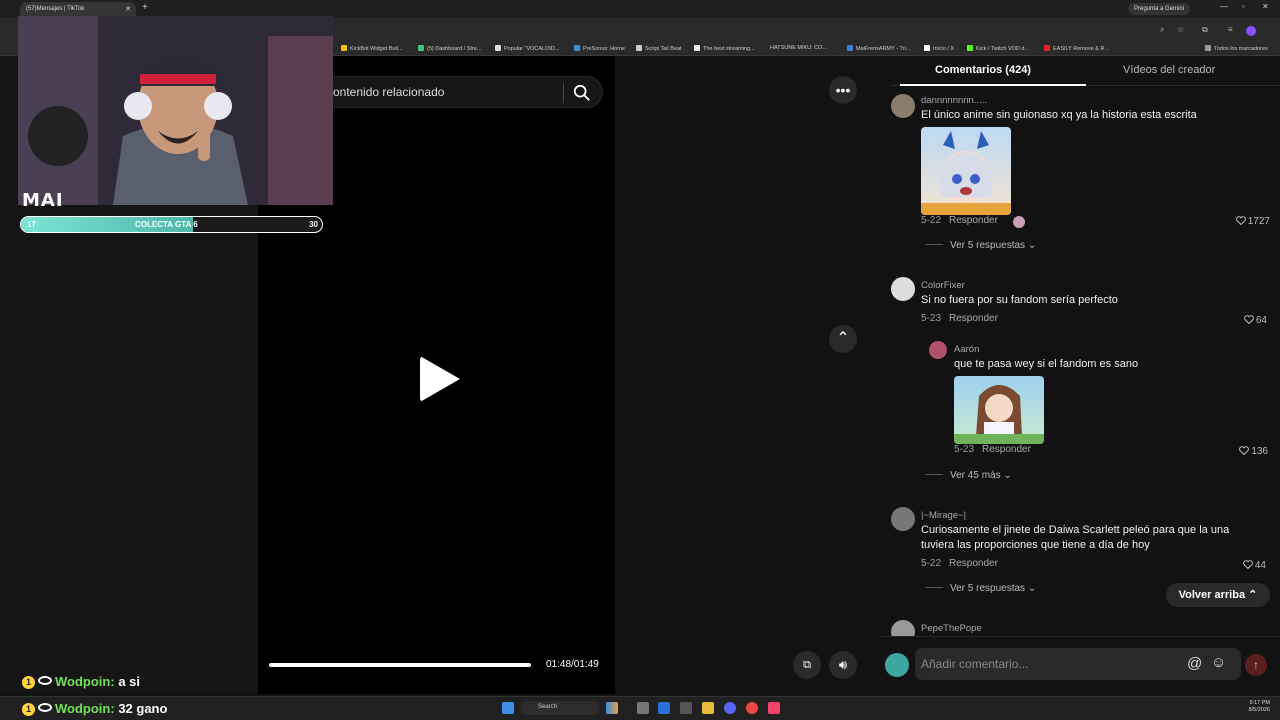  Describe the element at coordinates (843, 665) in the screenshot. I see `volume-icon: 🔊︎` at that location.